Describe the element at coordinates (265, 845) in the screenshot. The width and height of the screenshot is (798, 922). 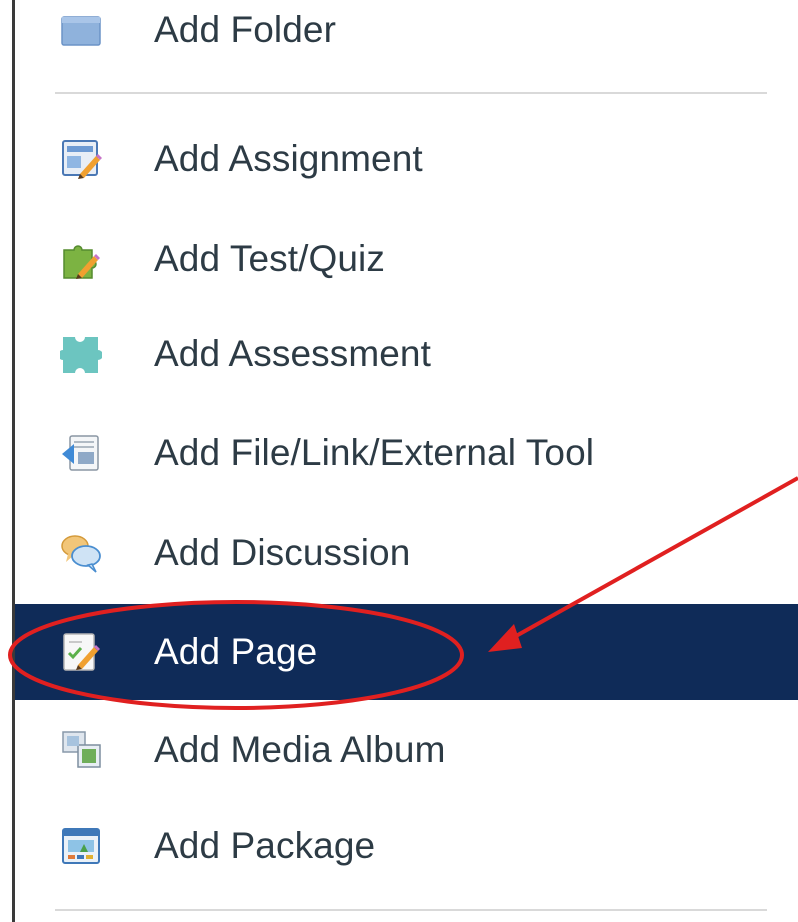
I see `menu-item-label: Add Package` at that location.